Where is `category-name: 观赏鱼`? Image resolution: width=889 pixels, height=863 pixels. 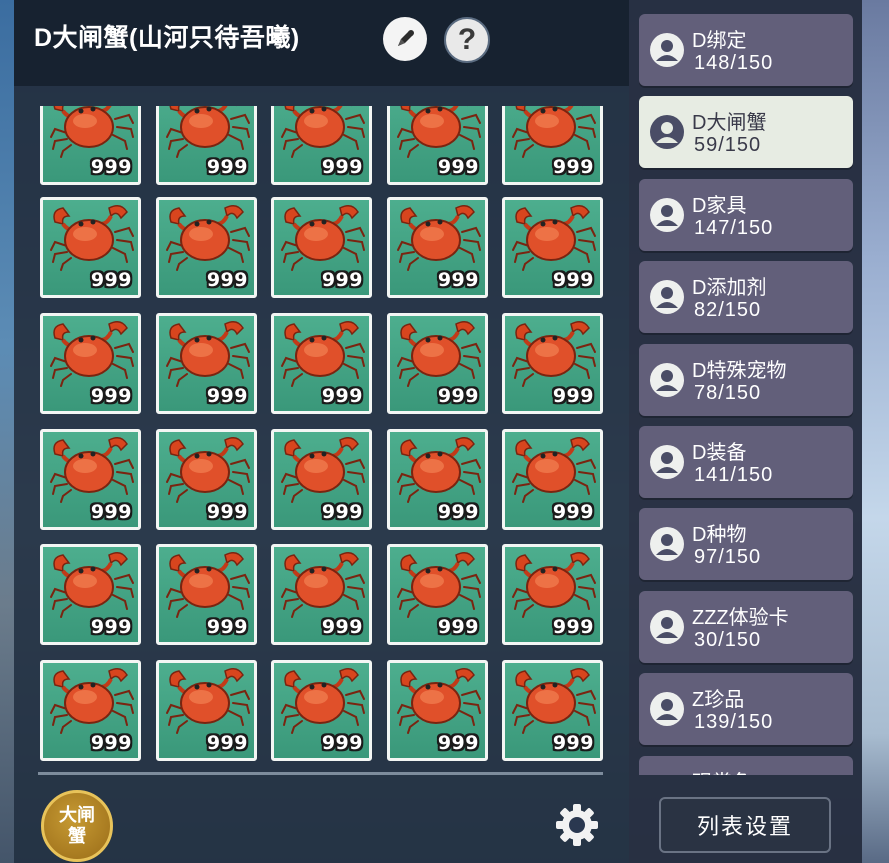 category-name: 观赏鱼 is located at coordinates (722, 770).